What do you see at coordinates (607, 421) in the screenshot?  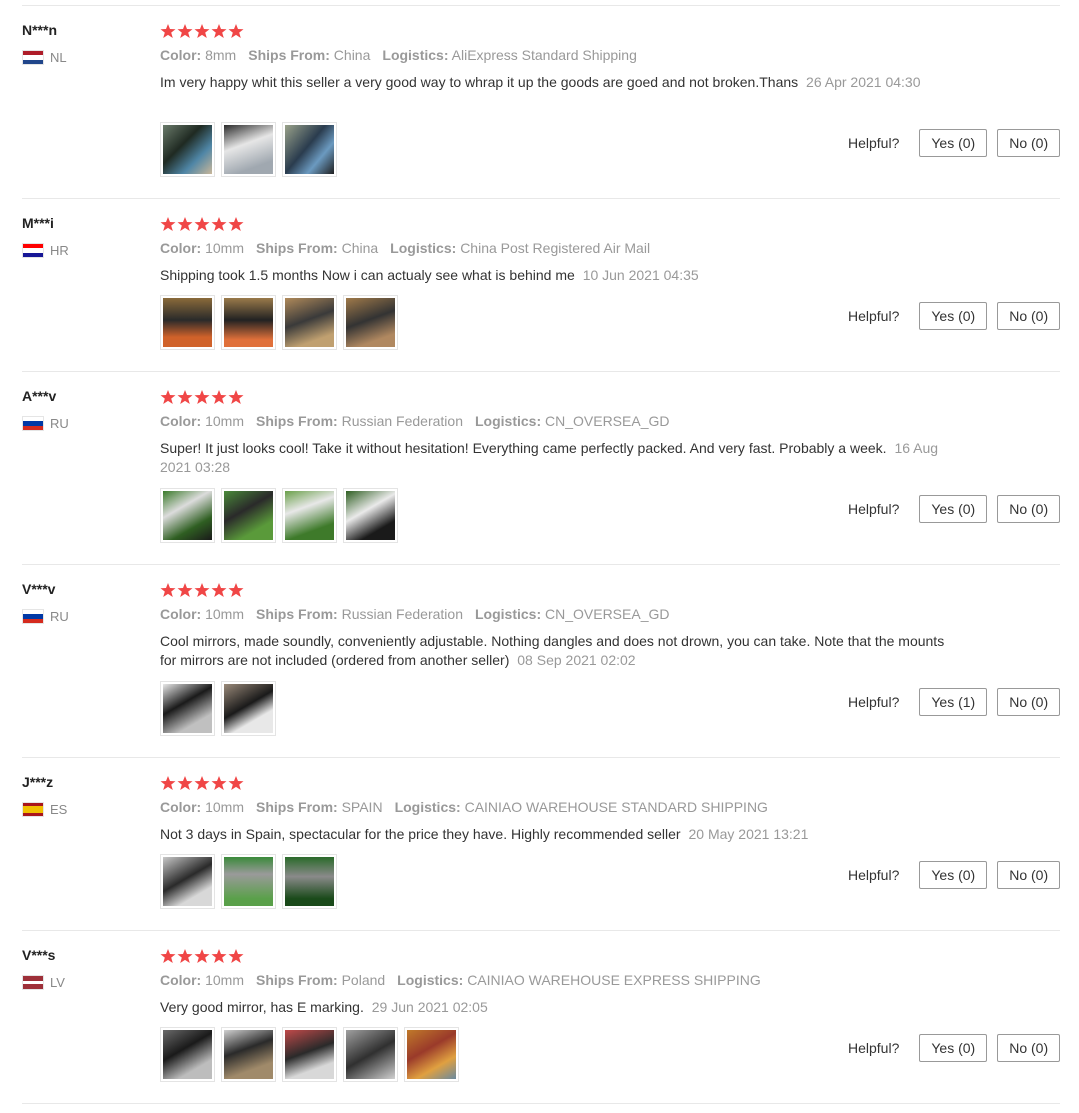 I see `logistics-value: CN_OVERSEA_GD` at bounding box center [607, 421].